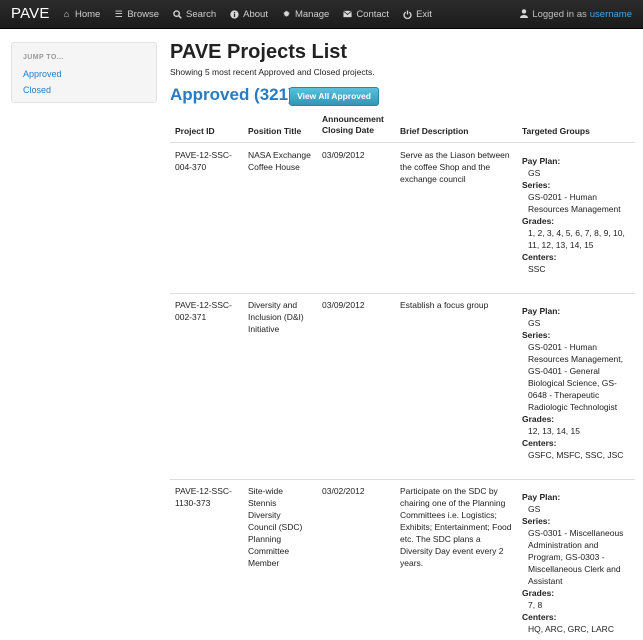 Image resolution: width=643 pixels, height=640 pixels. What do you see at coordinates (348, 130) in the screenshot?
I see `header-closing-date-line2: Closing Date` at bounding box center [348, 130].